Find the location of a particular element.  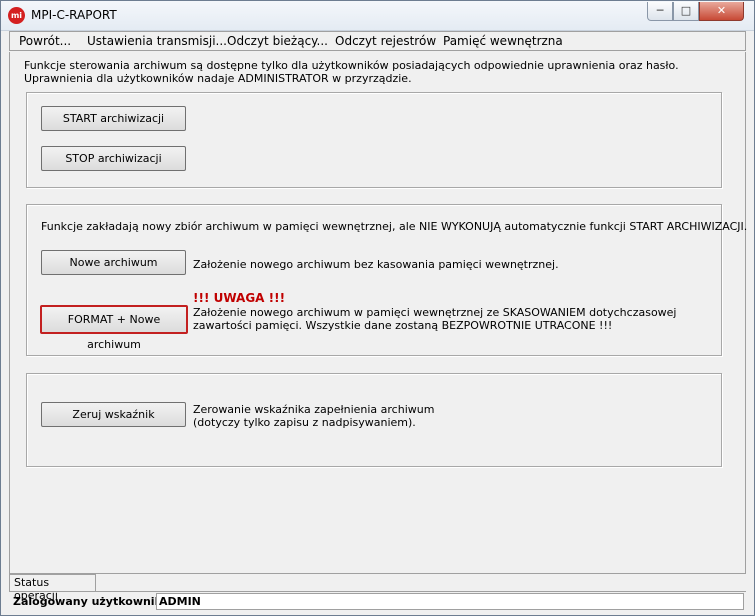

close-button: ✕ is located at coordinates (721, 11).